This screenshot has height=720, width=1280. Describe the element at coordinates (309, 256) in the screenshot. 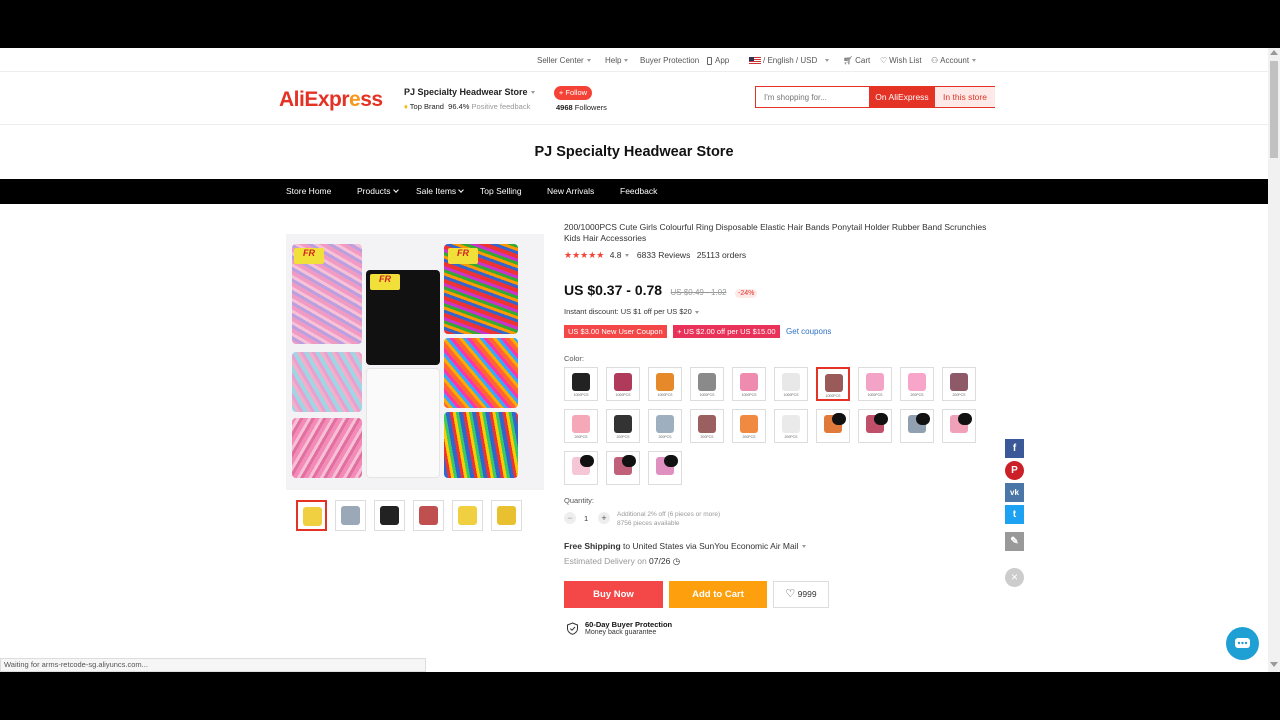

I see `brand-tag: FR` at that location.